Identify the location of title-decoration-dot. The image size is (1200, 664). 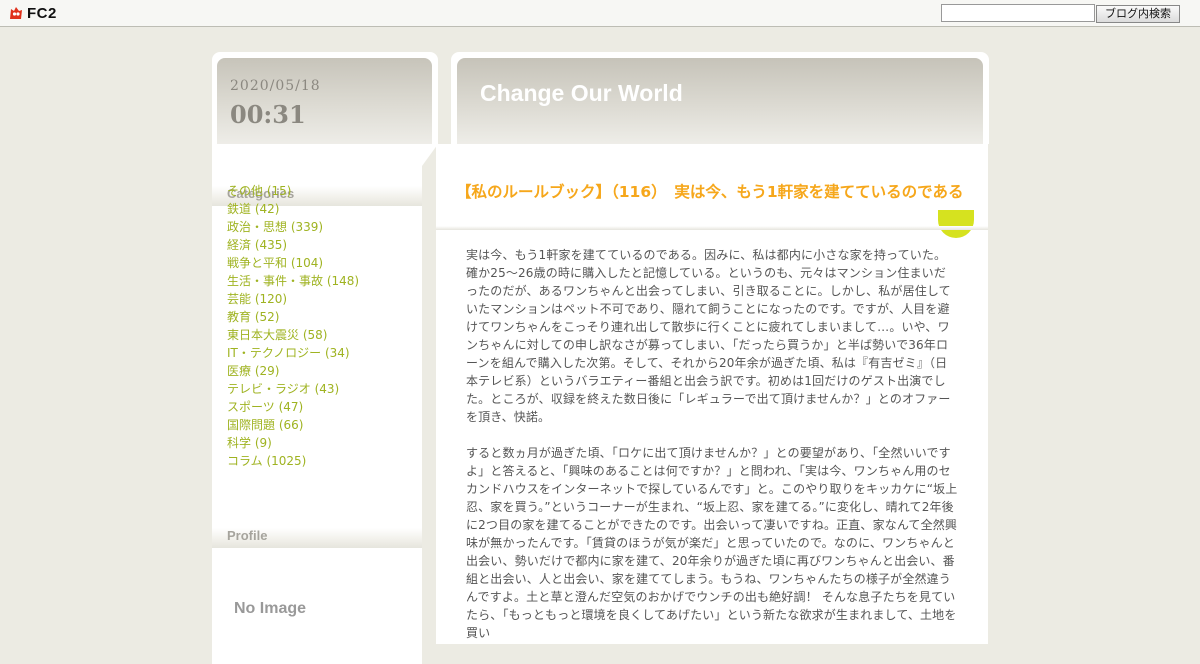
(956, 224).